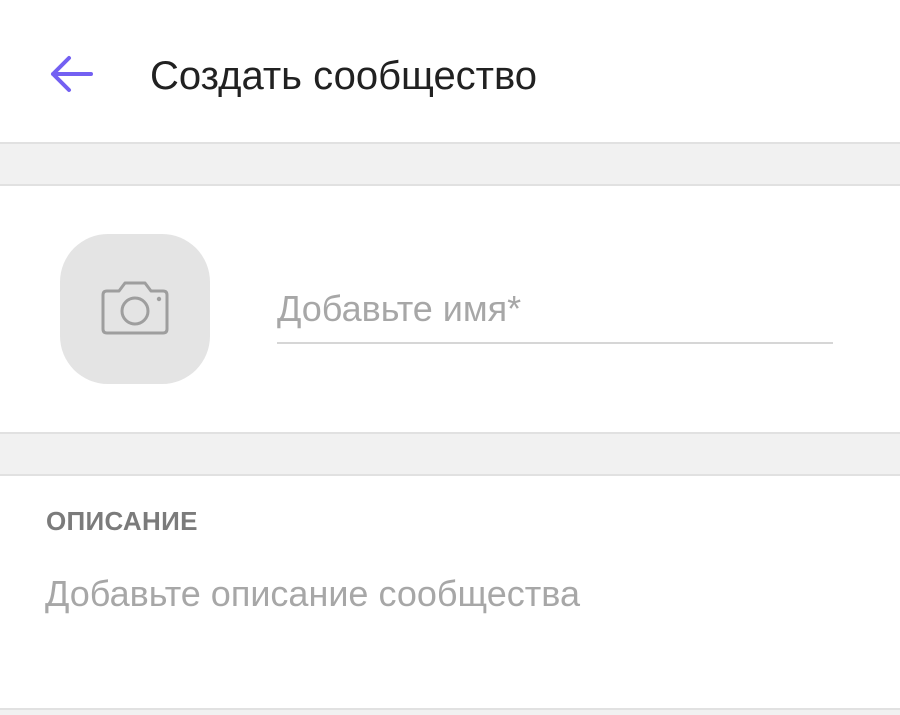 This screenshot has height=715, width=900. What do you see at coordinates (122, 521) in the screenshot?
I see `description-heading: ОПИСАНИЕ` at bounding box center [122, 521].